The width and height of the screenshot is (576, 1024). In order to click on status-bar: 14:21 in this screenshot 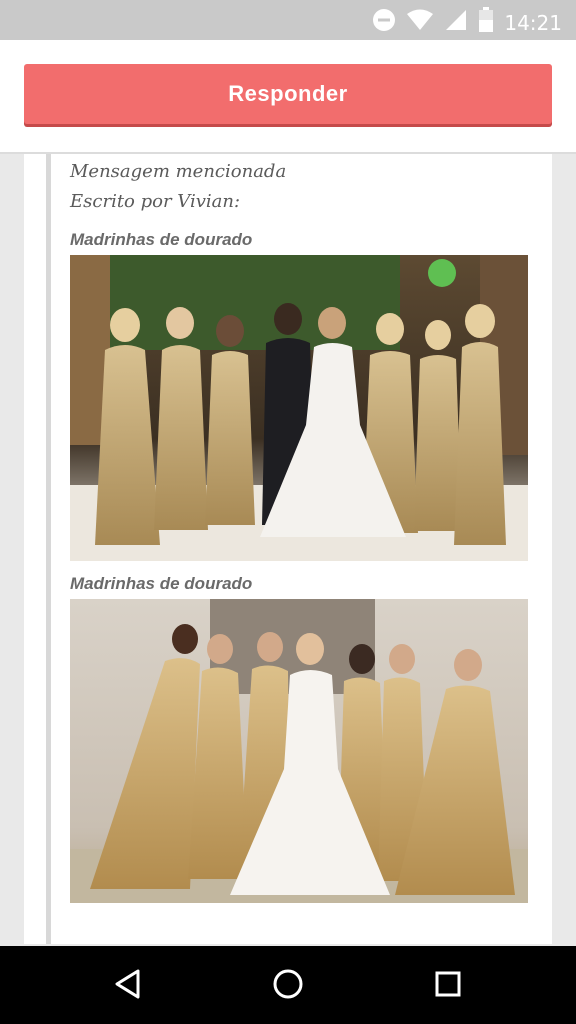, I will do `click(288, 20)`.